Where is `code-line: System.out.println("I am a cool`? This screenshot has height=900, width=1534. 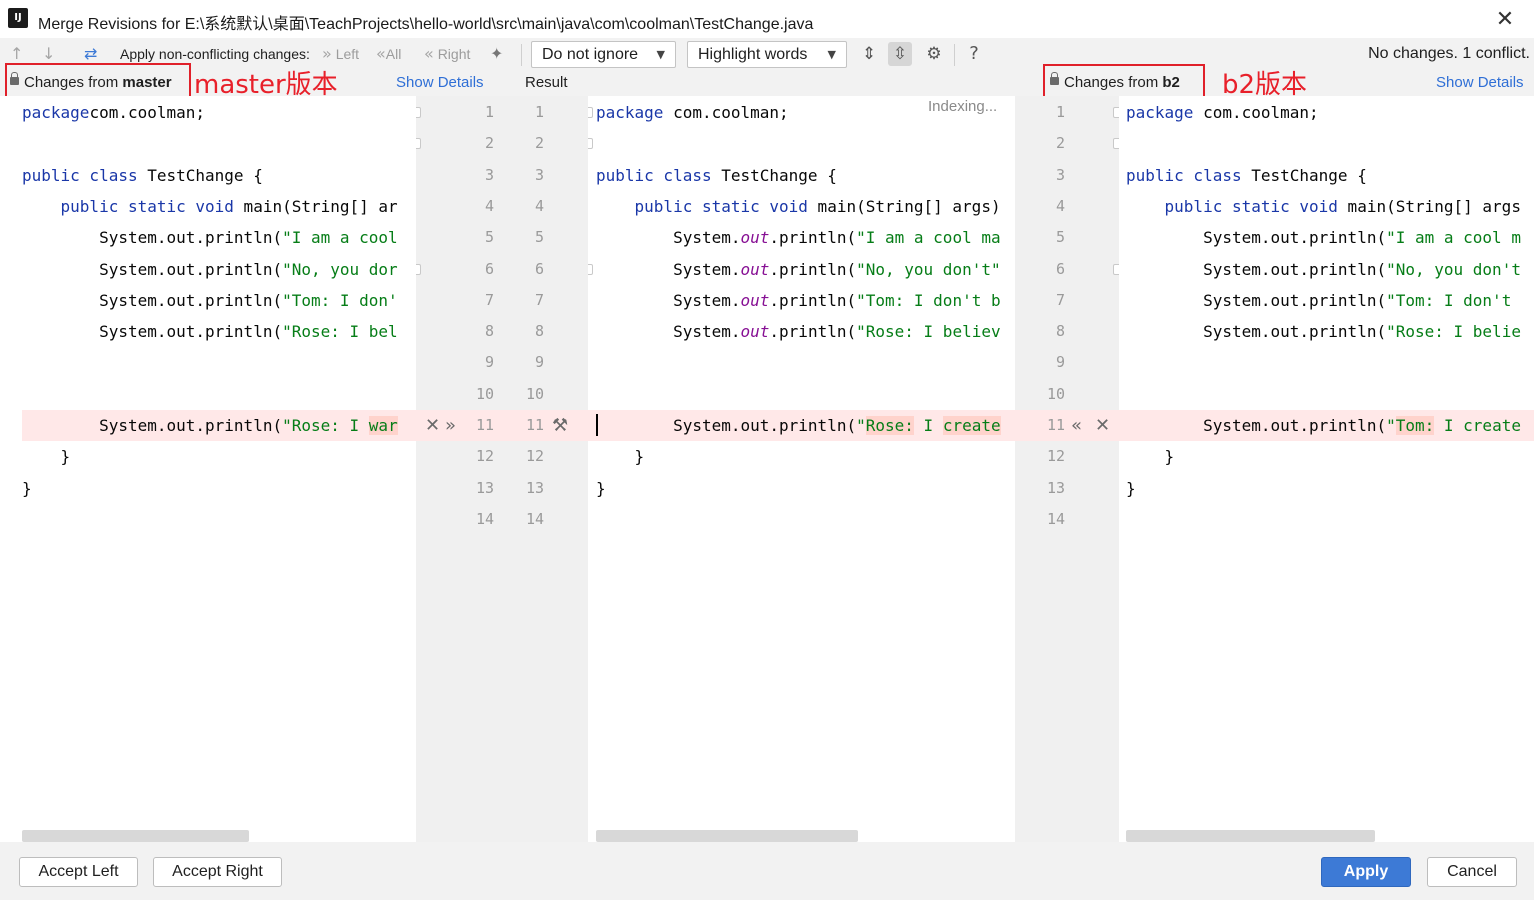 code-line: System.out.println("I am a cool is located at coordinates (210, 237).